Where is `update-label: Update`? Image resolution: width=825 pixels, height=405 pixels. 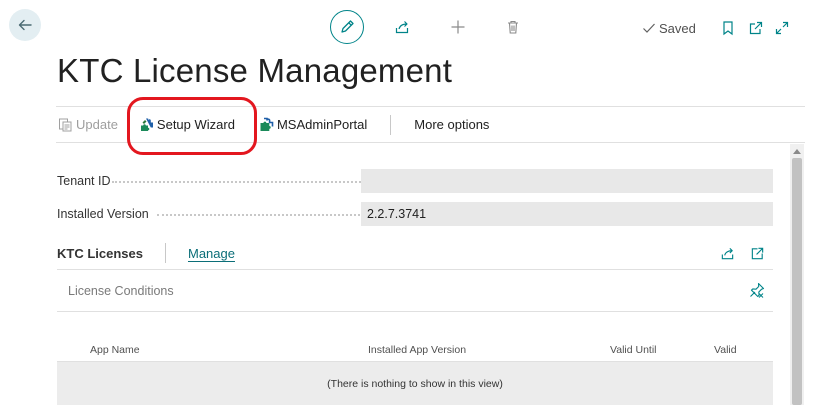 update-label: Update is located at coordinates (97, 124).